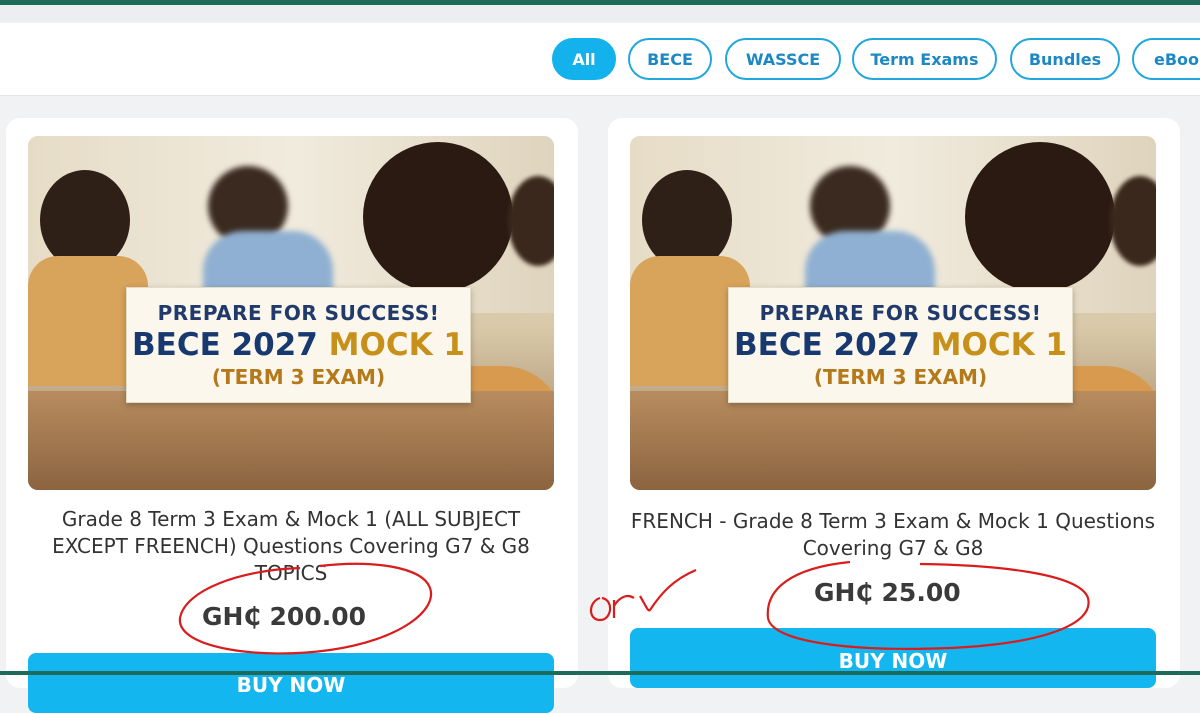 The height and width of the screenshot is (713, 1200). What do you see at coordinates (600, 14) in the screenshot?
I see `header-spacer` at bounding box center [600, 14].